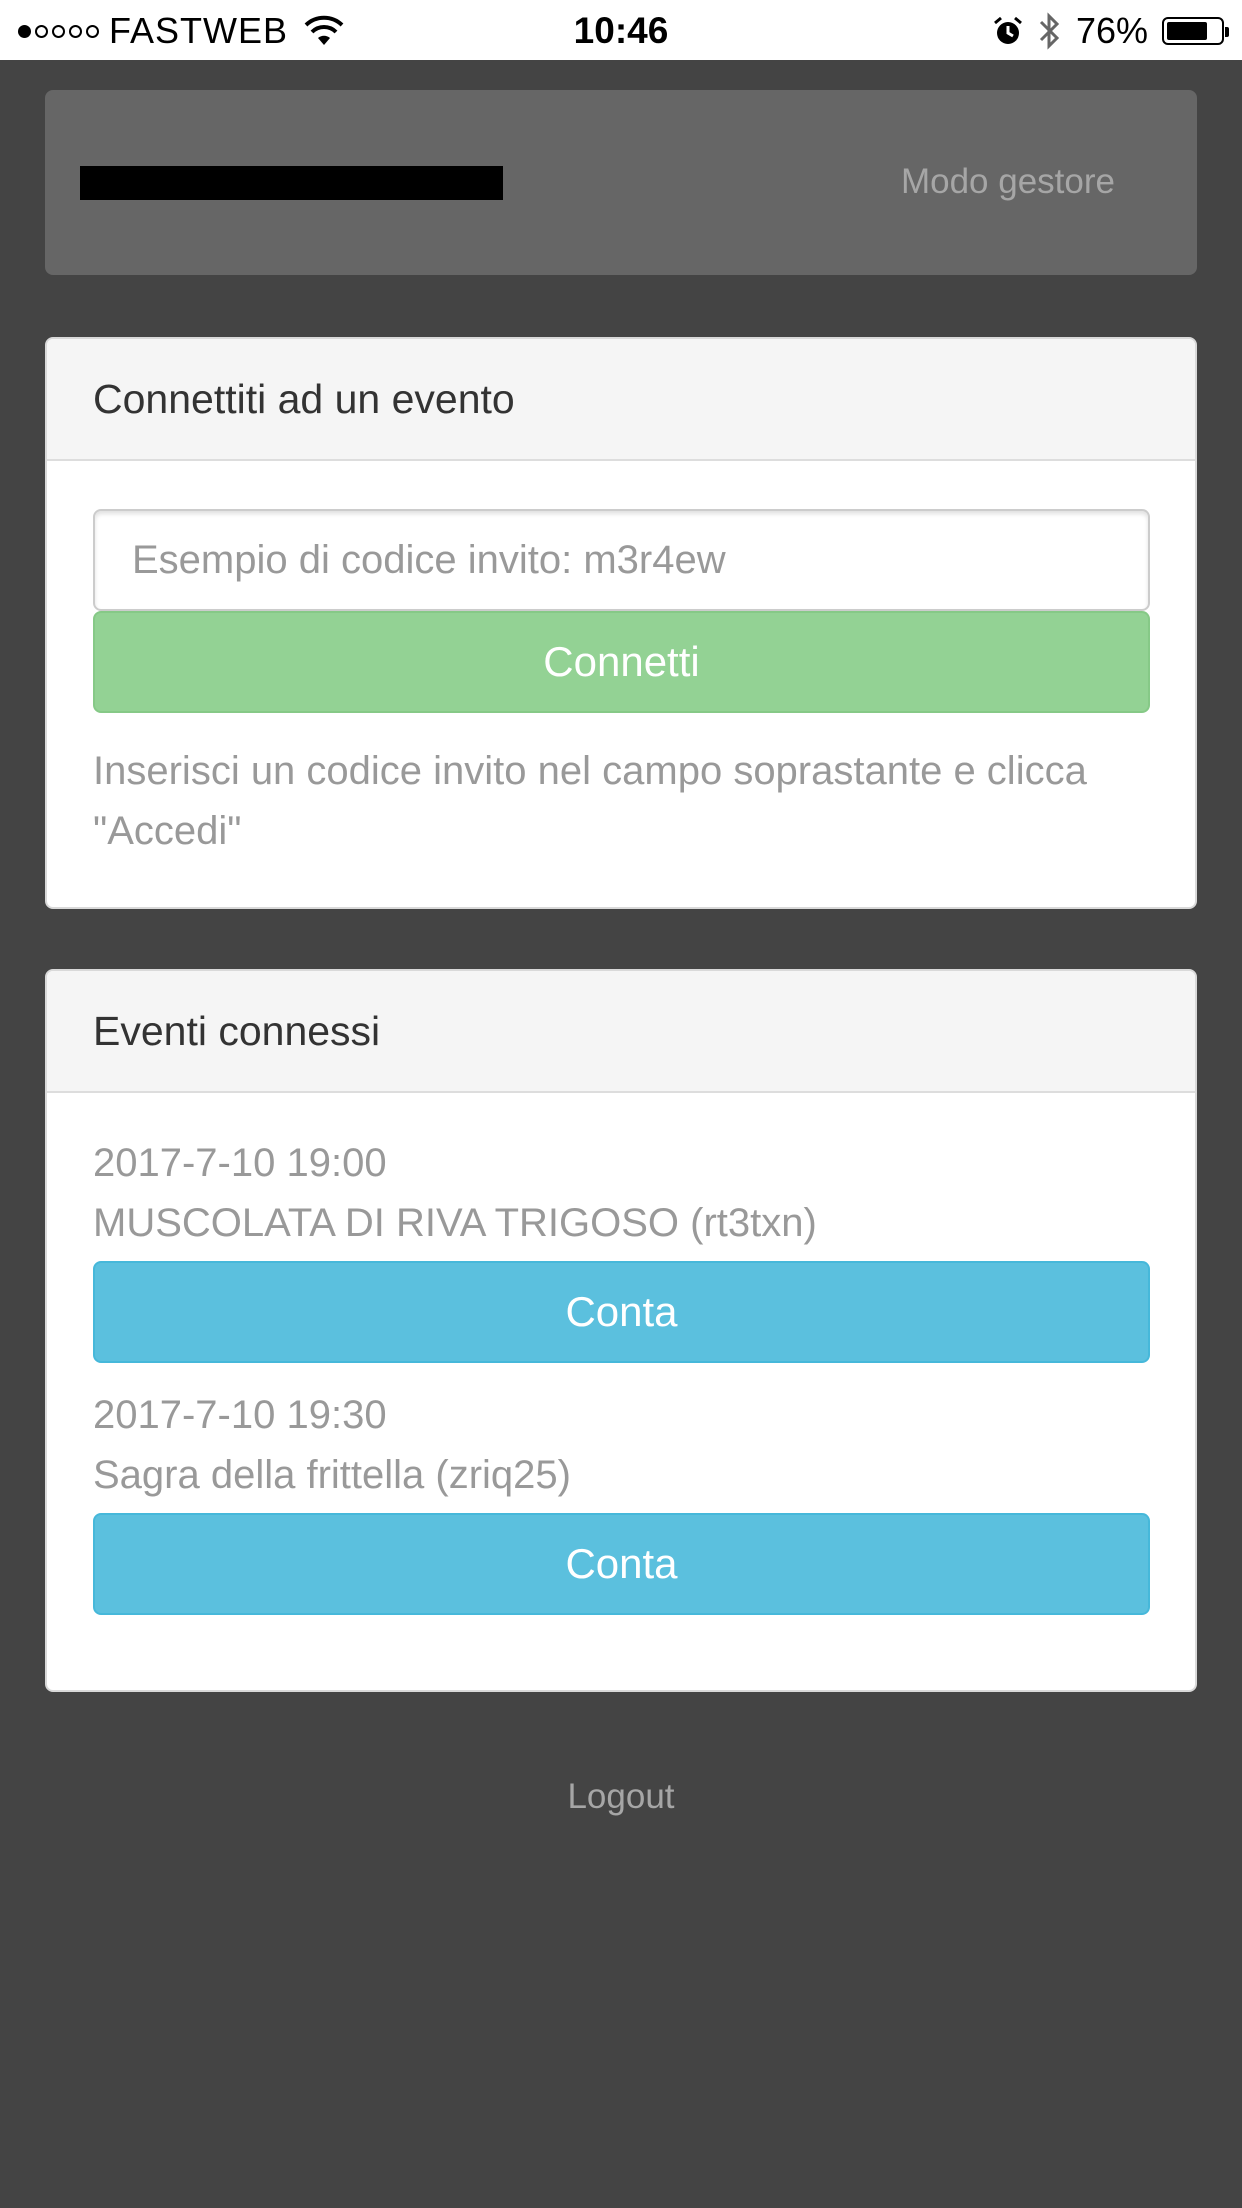 The width and height of the screenshot is (1242, 2208). I want to click on top-navbar: Modo gestore, so click(621, 182).